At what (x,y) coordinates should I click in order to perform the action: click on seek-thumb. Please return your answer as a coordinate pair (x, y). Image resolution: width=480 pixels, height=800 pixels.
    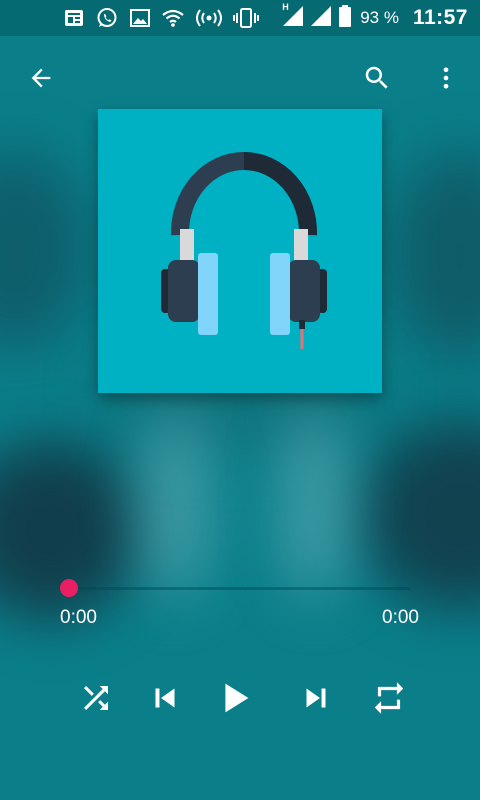
    Looking at the image, I should click on (69, 588).